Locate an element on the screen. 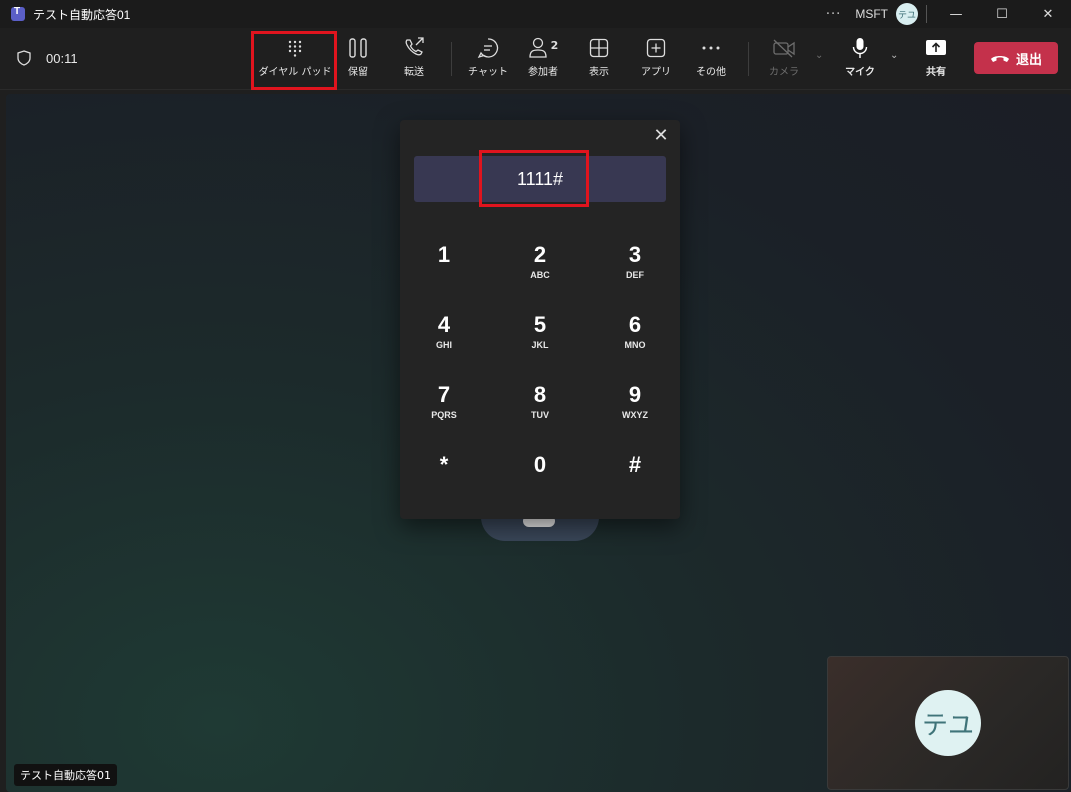  title-bar-controls: ··· MSFT テユ — ☐ ✕ is located at coordinates (948, 14).